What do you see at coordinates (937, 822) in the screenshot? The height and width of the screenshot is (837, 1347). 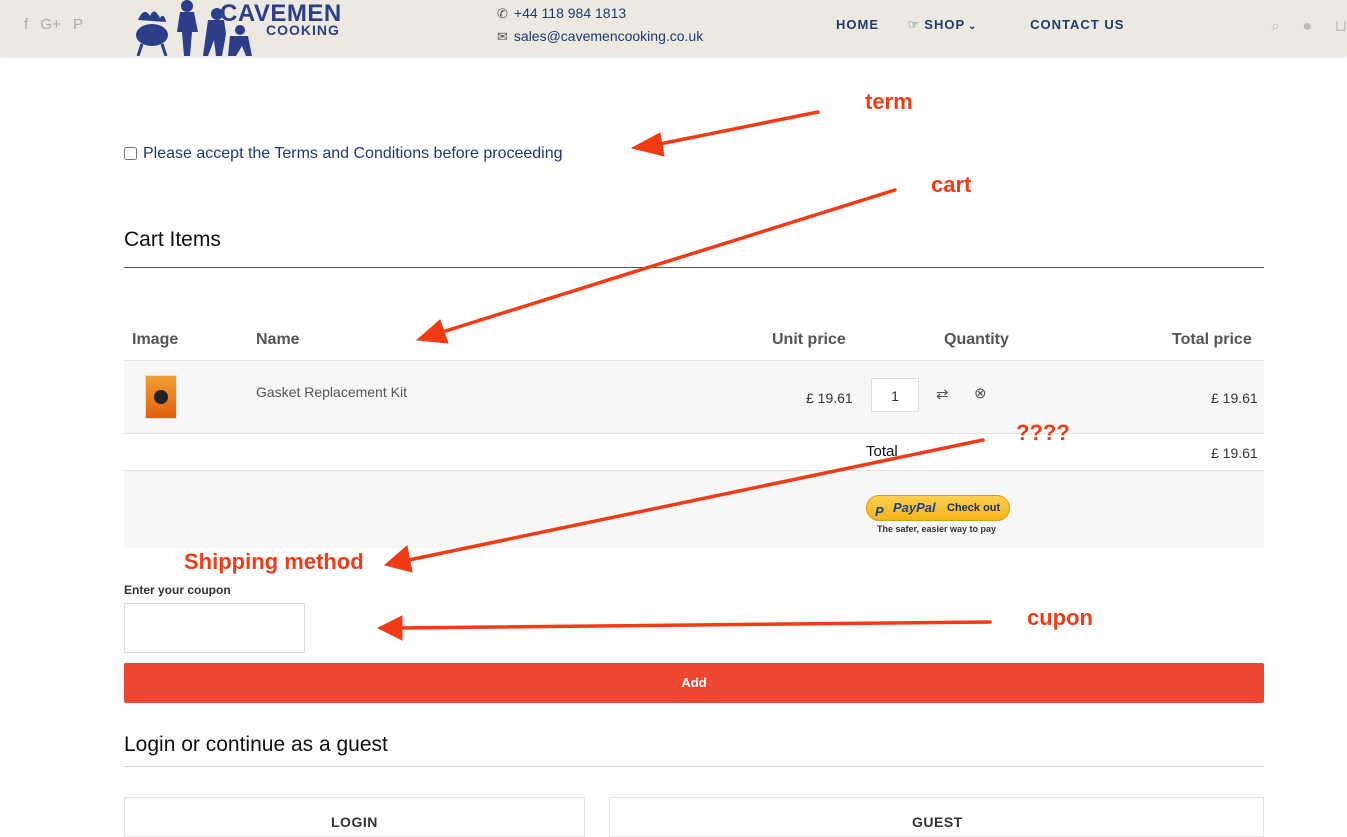 I see `guest-tab-title: GUEST` at bounding box center [937, 822].